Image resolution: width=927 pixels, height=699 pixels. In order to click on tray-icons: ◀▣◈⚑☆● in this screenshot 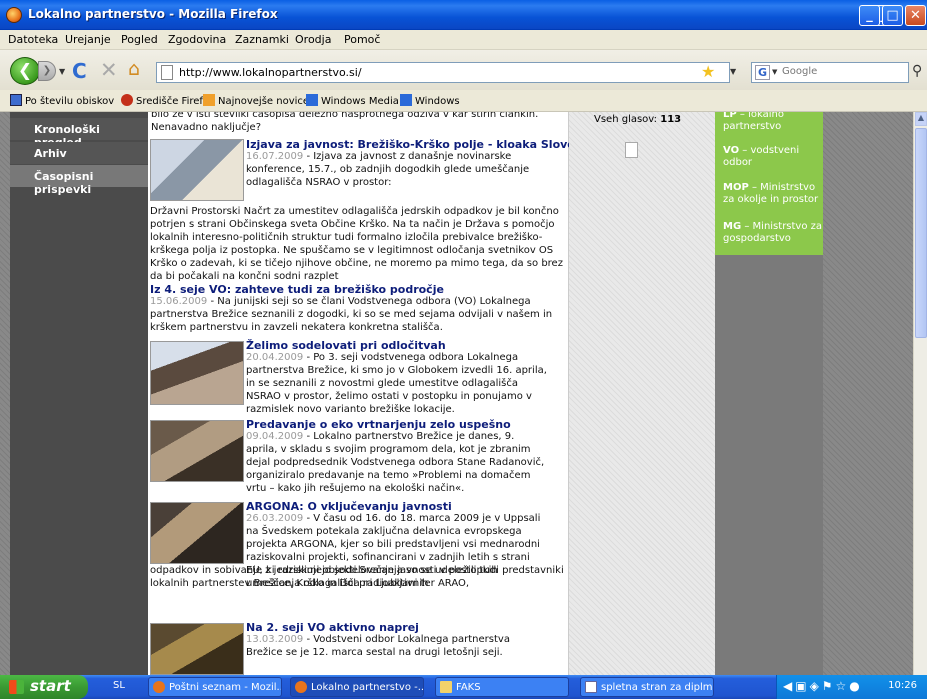, I will do `click(823, 686)`.